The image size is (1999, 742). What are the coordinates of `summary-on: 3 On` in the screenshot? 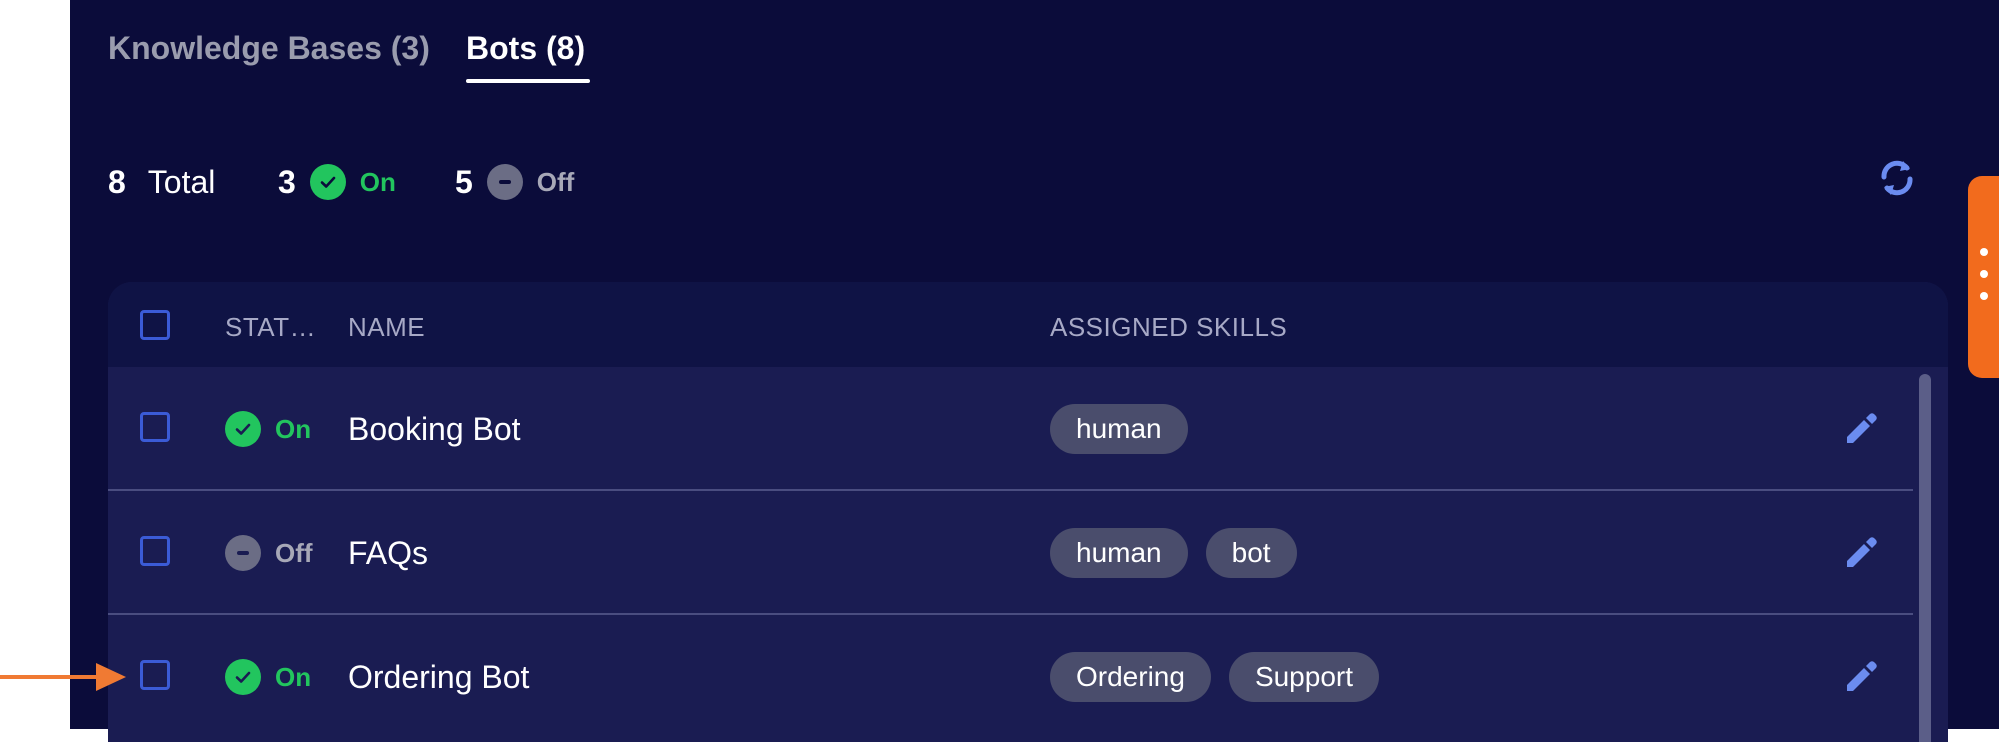 It's located at (337, 182).